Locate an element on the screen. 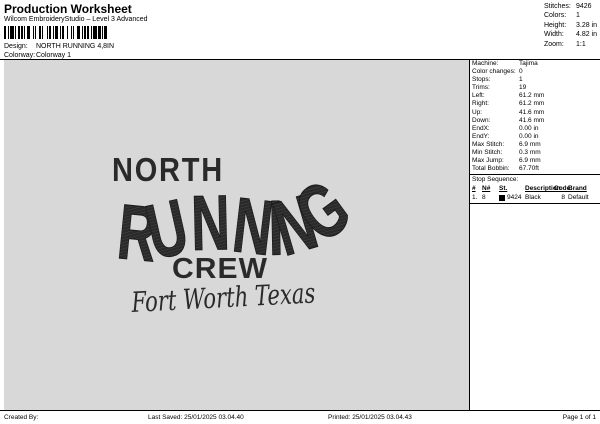  design-row: Design: NORTH RUNNING 4,8IN is located at coordinates (59, 46).